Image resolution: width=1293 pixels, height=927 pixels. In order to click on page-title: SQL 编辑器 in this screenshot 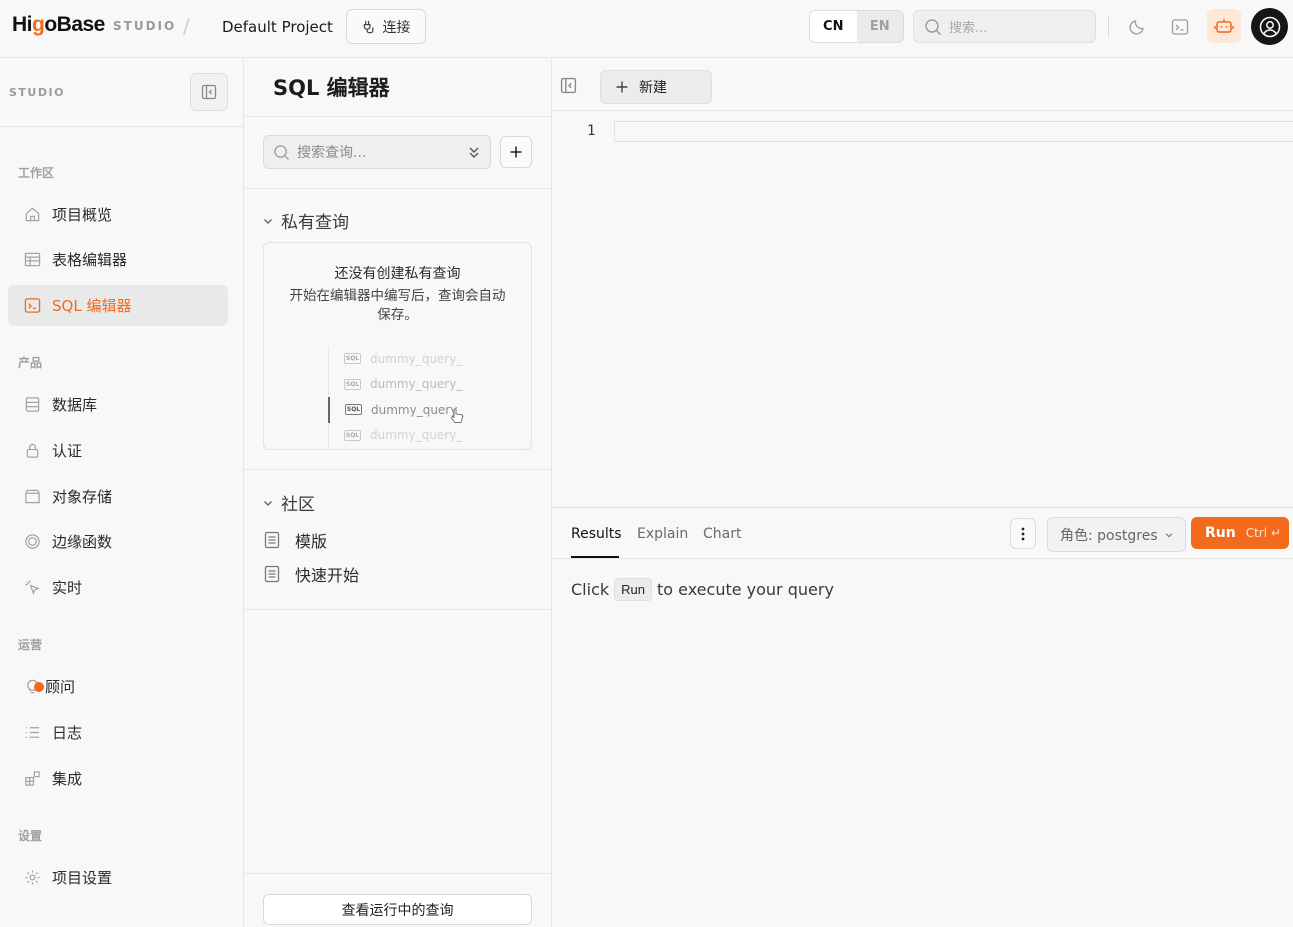, I will do `click(331, 88)`.